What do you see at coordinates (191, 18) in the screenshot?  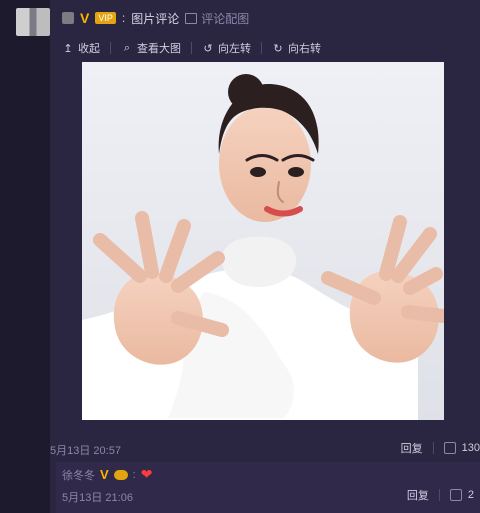 I see `image-icon` at bounding box center [191, 18].